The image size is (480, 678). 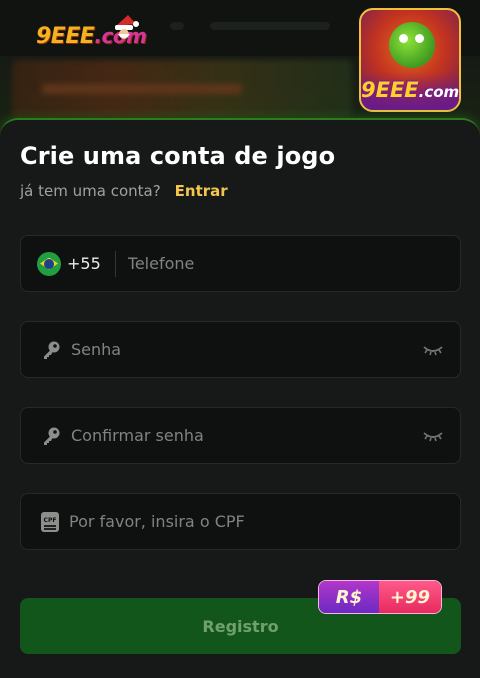 I want to click on app-icon-main: 9EEE, so click(x=390, y=90).